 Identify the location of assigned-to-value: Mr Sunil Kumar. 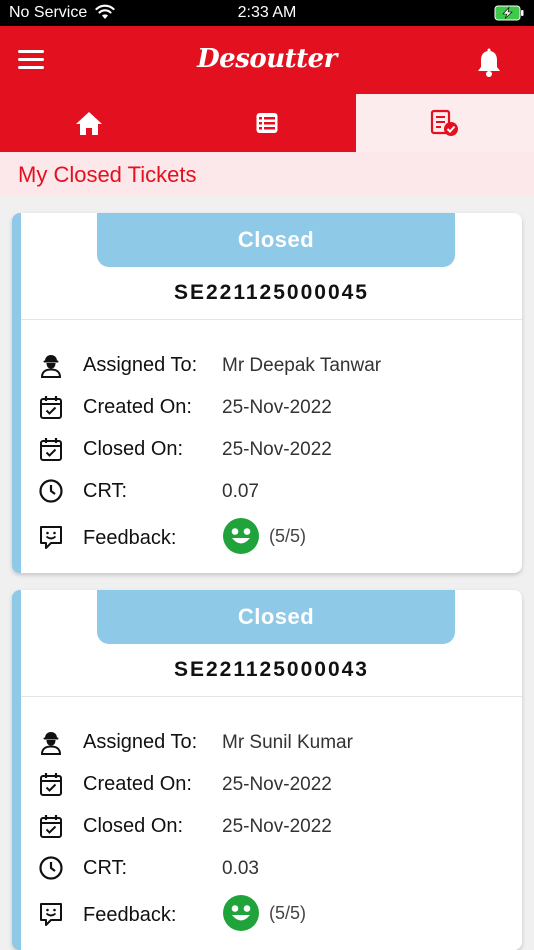
(287, 742).